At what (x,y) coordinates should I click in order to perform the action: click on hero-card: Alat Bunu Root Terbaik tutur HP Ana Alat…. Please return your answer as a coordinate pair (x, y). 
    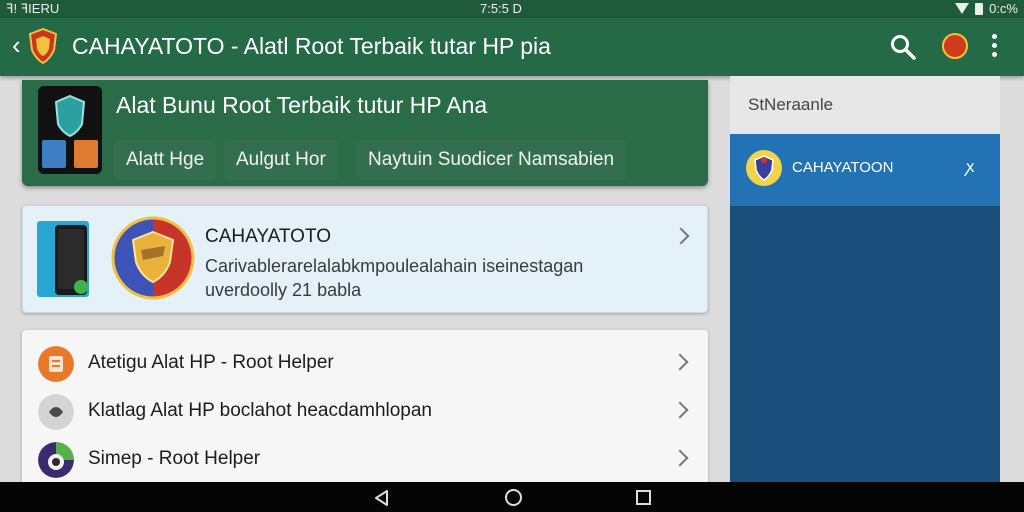
    Looking at the image, I should click on (365, 133).